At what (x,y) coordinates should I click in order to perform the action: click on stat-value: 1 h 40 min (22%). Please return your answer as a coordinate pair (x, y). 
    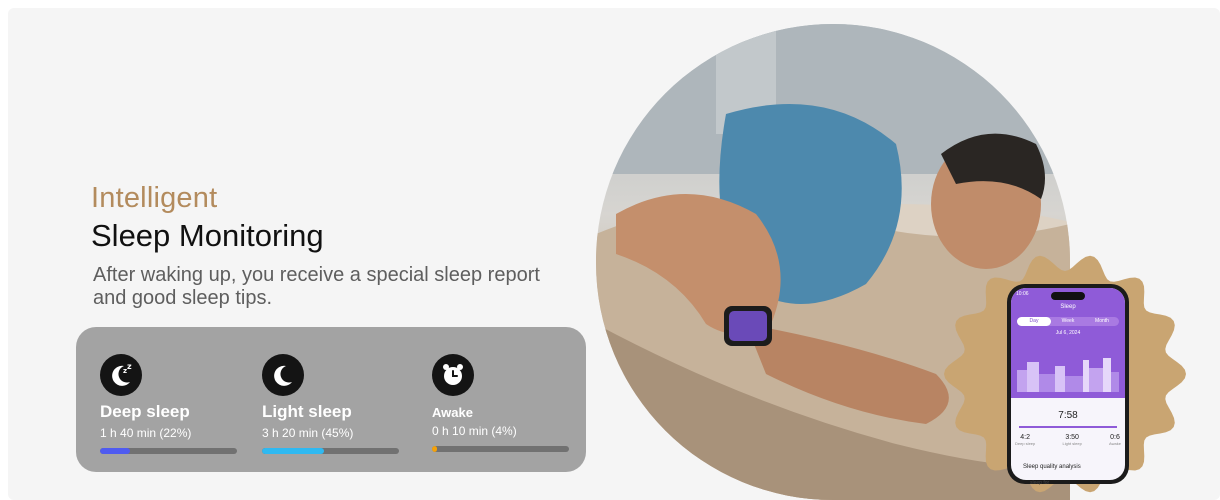
    Looking at the image, I should click on (146, 433).